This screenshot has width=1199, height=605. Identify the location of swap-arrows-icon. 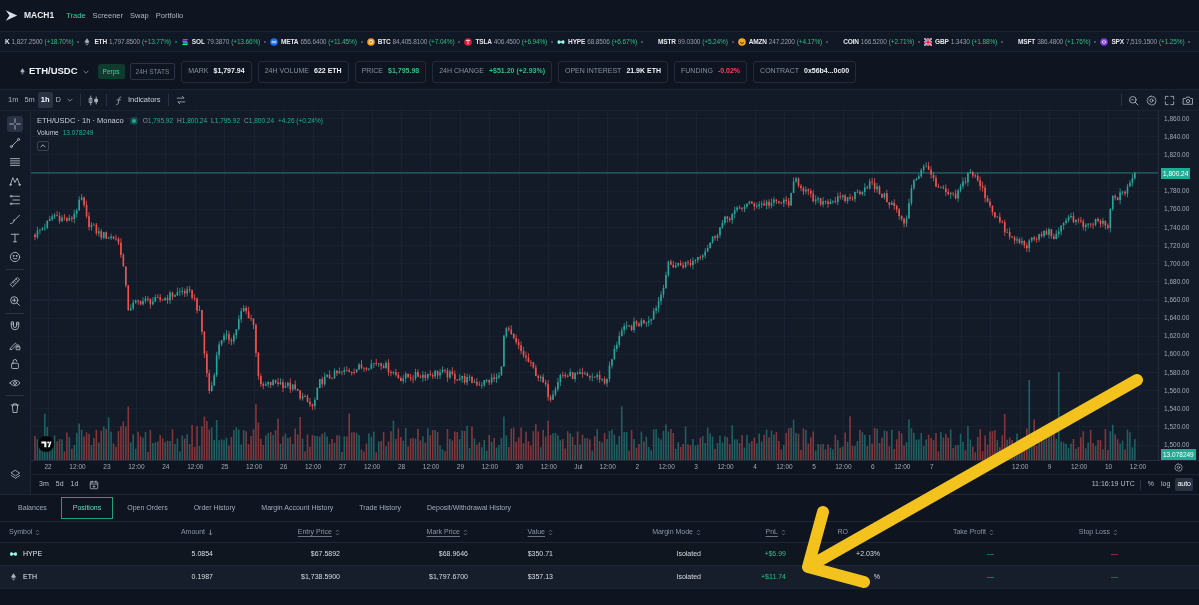
(180, 100).